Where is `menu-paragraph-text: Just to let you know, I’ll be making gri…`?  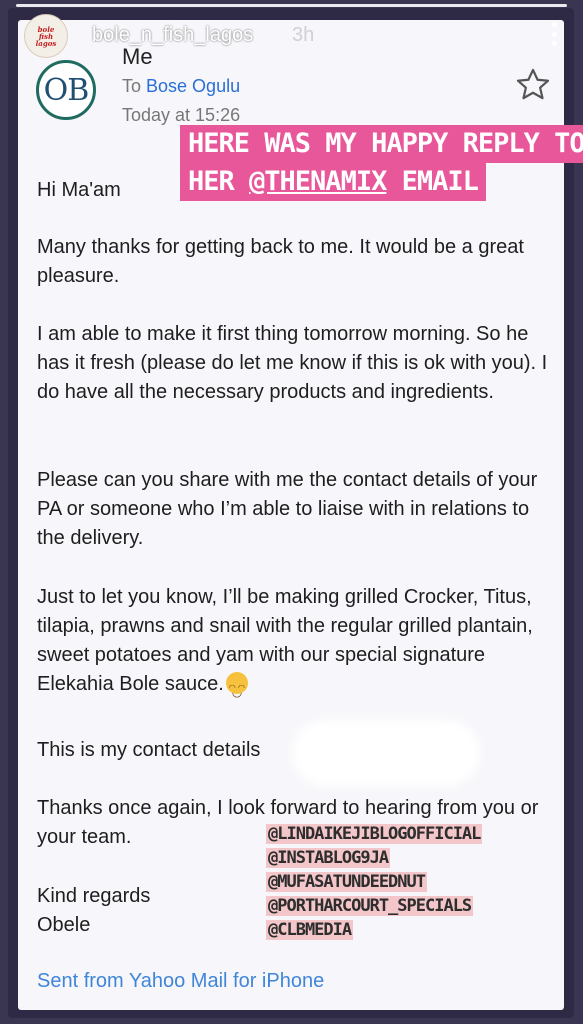
menu-paragraph-text: Just to let you know, I’ll be making gri… is located at coordinates (285, 640).